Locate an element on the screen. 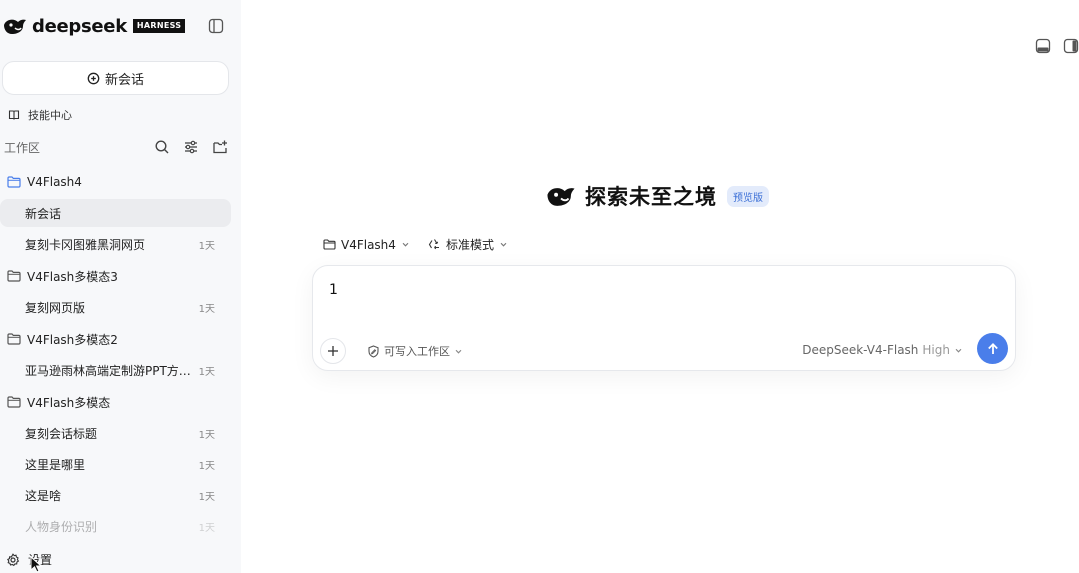  brand-name: deepseek is located at coordinates (79, 26).